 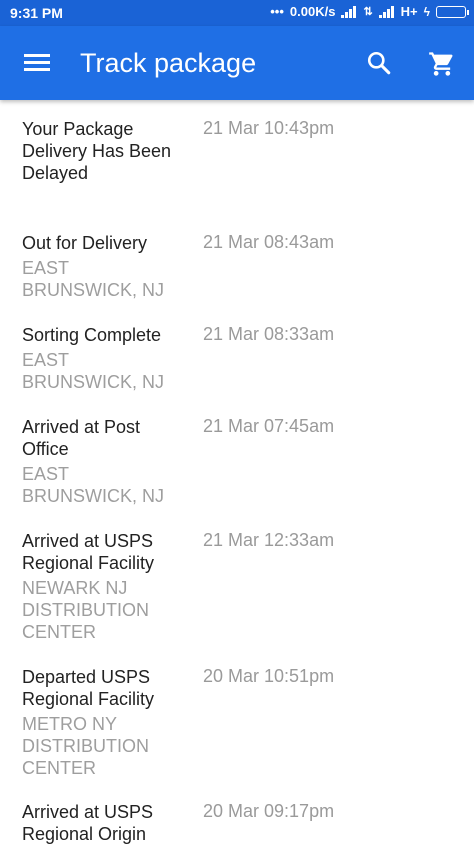 What do you see at coordinates (92, 335) in the screenshot?
I see `event-status: Sorting Complete` at bounding box center [92, 335].